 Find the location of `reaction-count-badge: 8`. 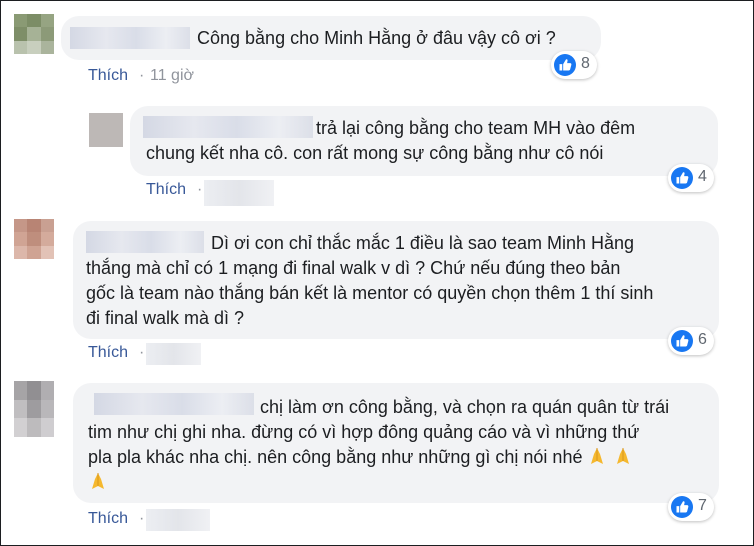

reaction-count-badge: 8 is located at coordinates (574, 65).